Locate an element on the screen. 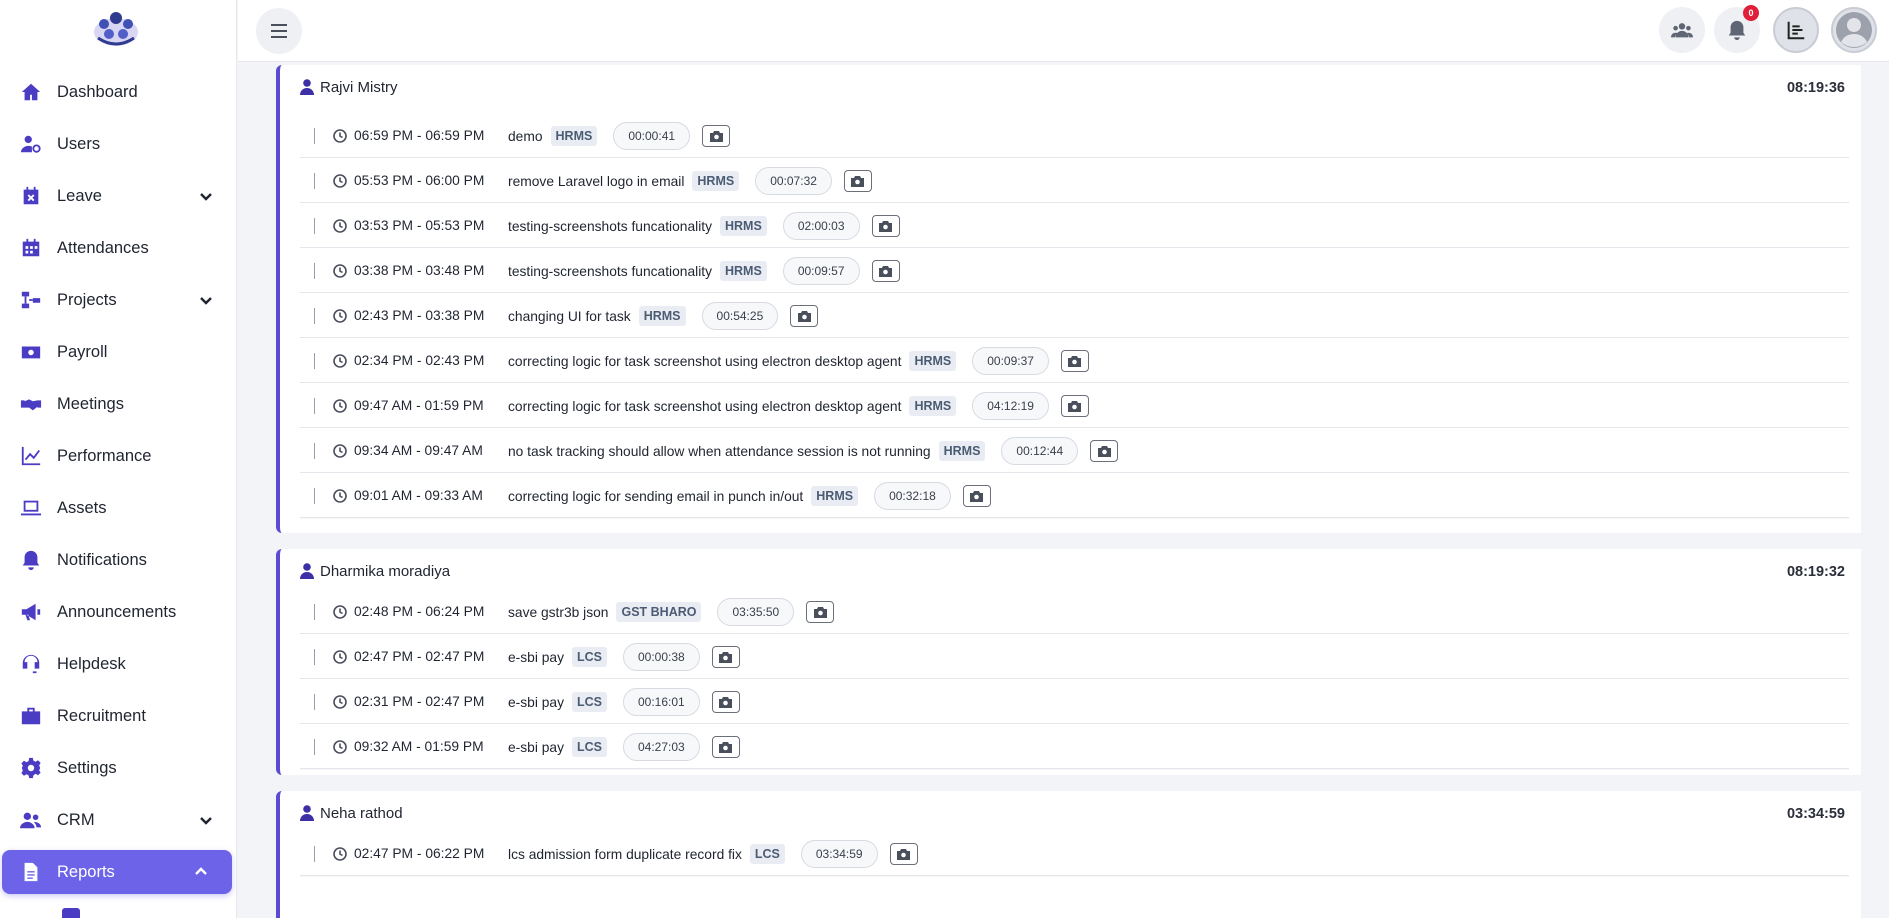 The height and width of the screenshot is (918, 1889). menu-toggle-button is located at coordinates (279, 31).